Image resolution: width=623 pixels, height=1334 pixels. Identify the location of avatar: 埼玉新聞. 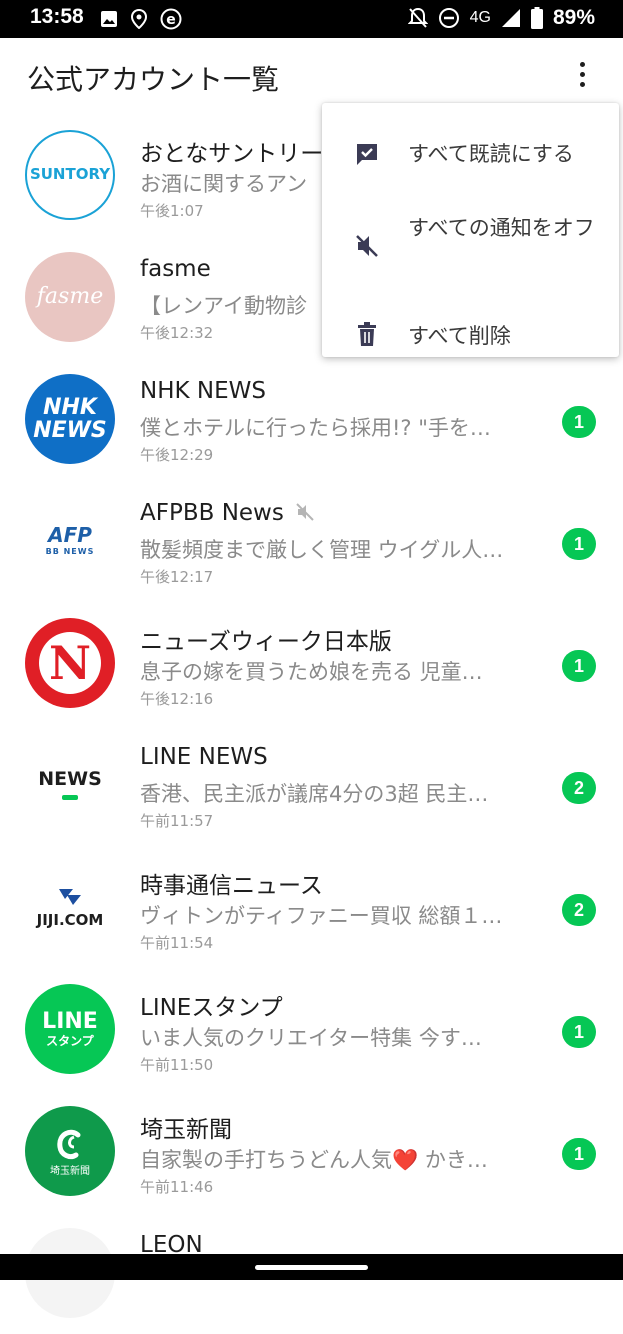
(70, 1151).